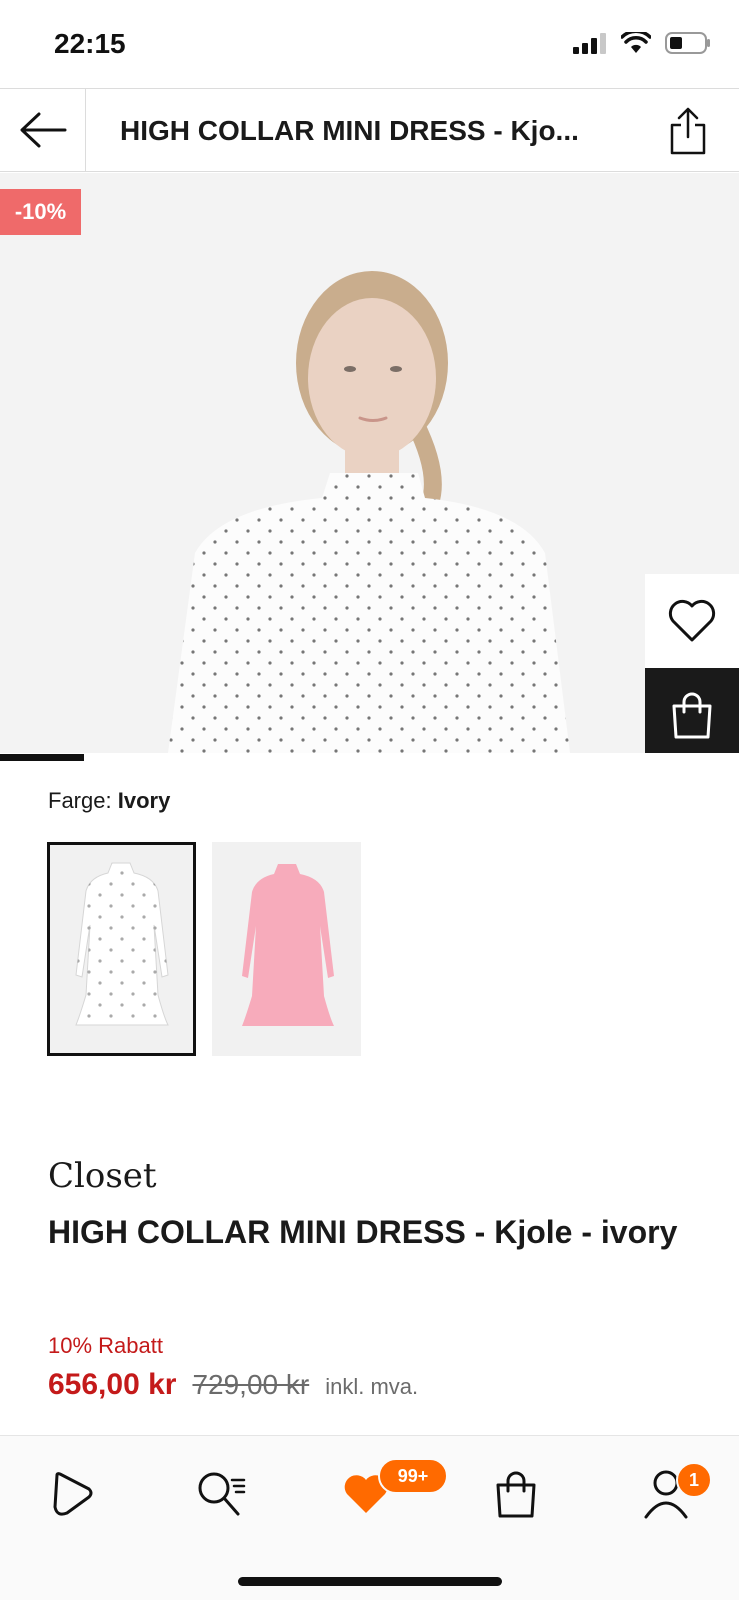 The width and height of the screenshot is (739, 1600). I want to click on price-row: 656,00 kr 729,00 kr inkl. mva., so click(233, 1385).